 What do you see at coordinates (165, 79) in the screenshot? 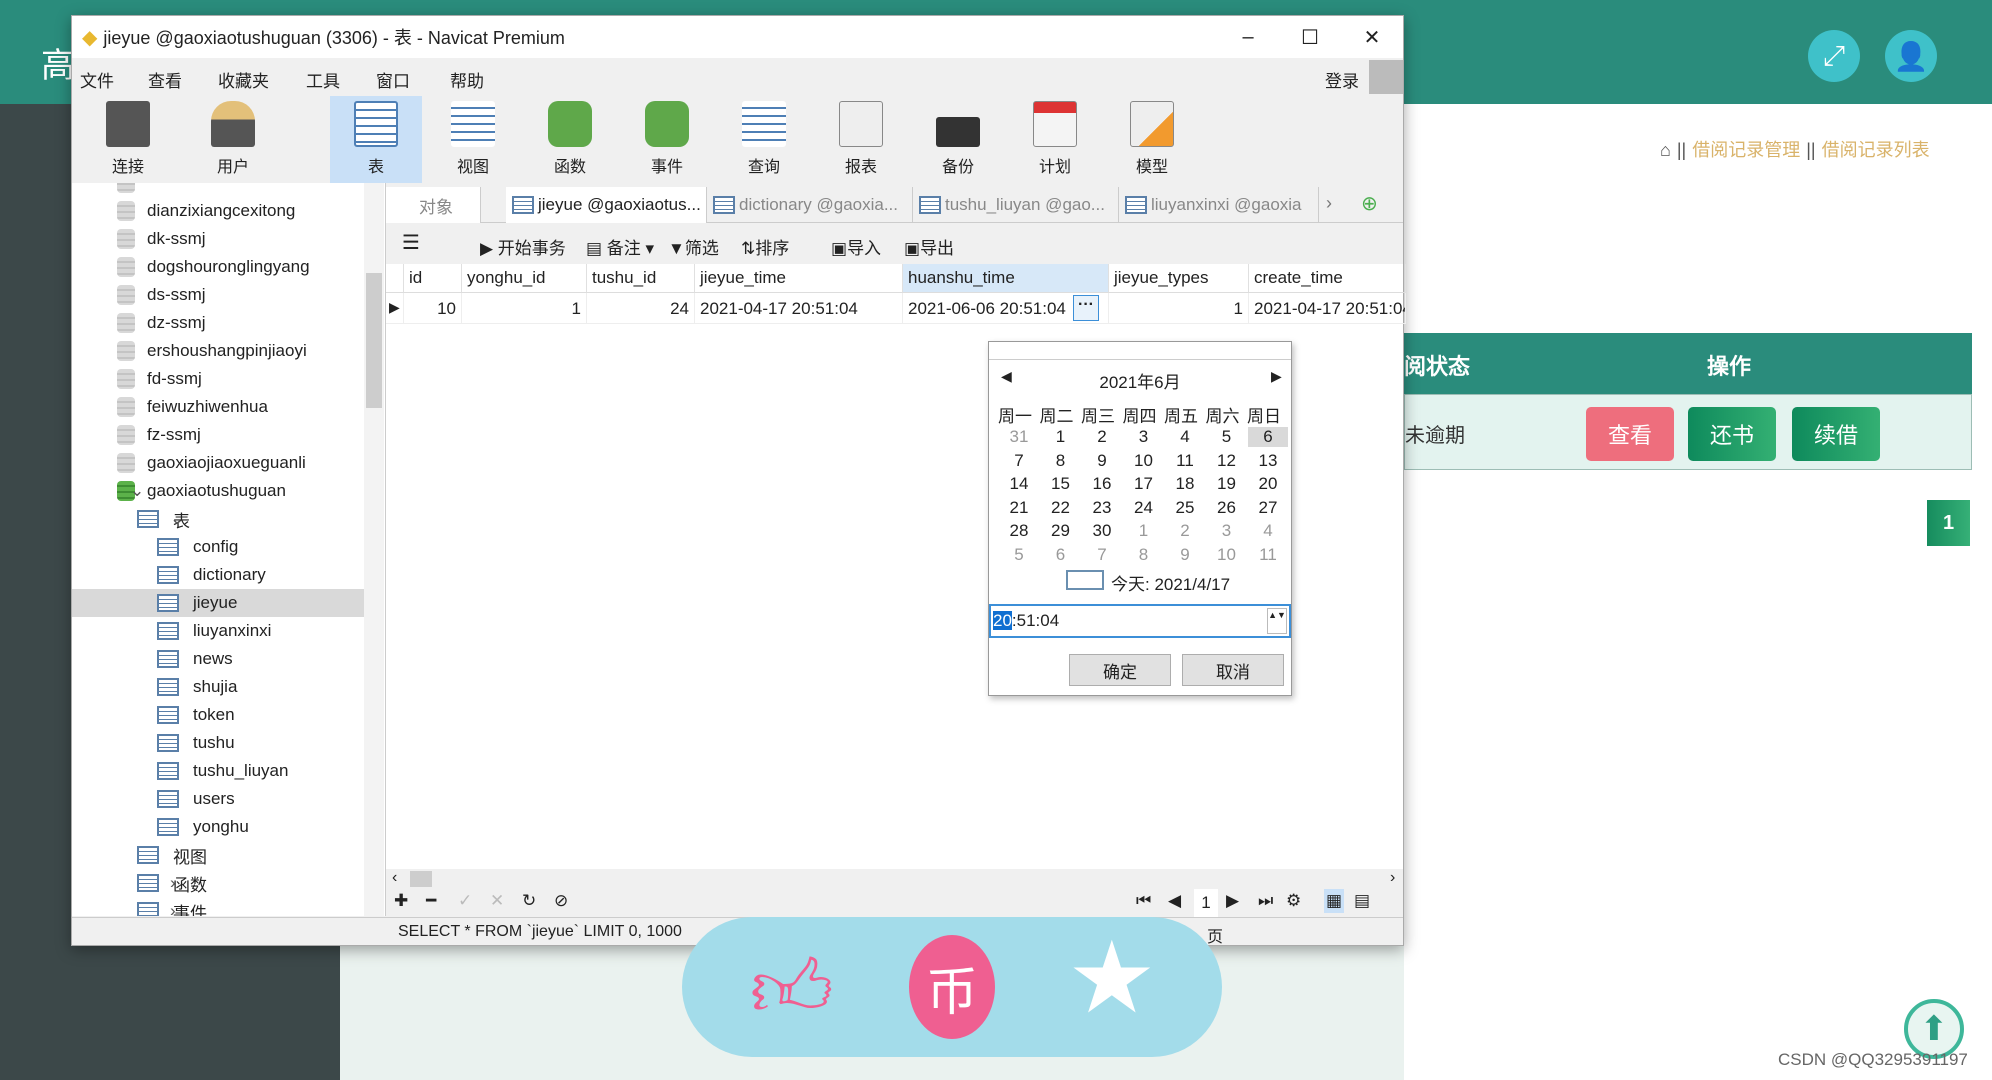
I see `menu-view: 查看` at bounding box center [165, 79].